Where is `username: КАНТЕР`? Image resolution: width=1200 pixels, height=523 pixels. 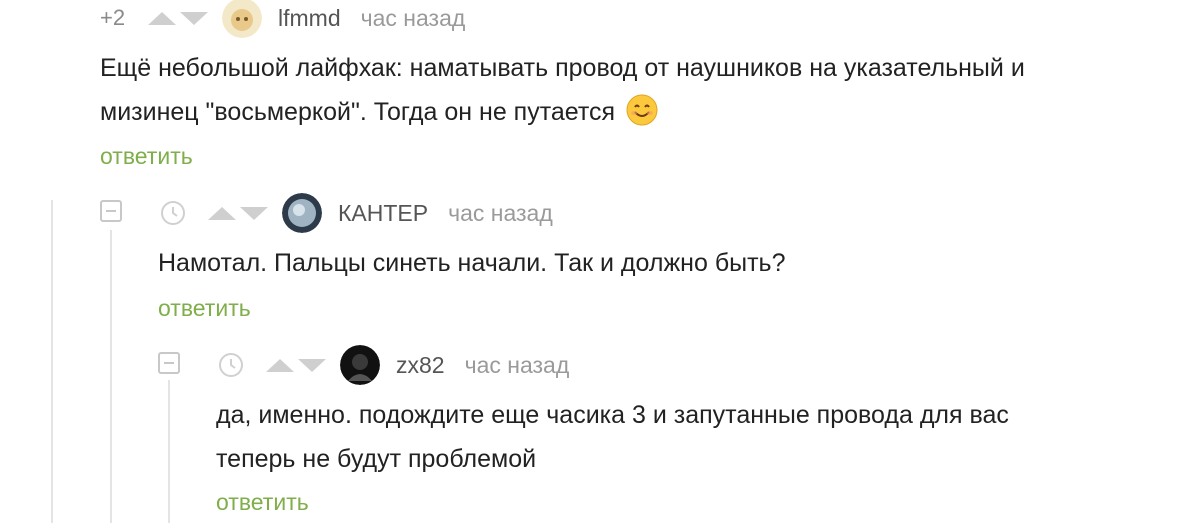
username: КАНТЕР is located at coordinates (383, 213).